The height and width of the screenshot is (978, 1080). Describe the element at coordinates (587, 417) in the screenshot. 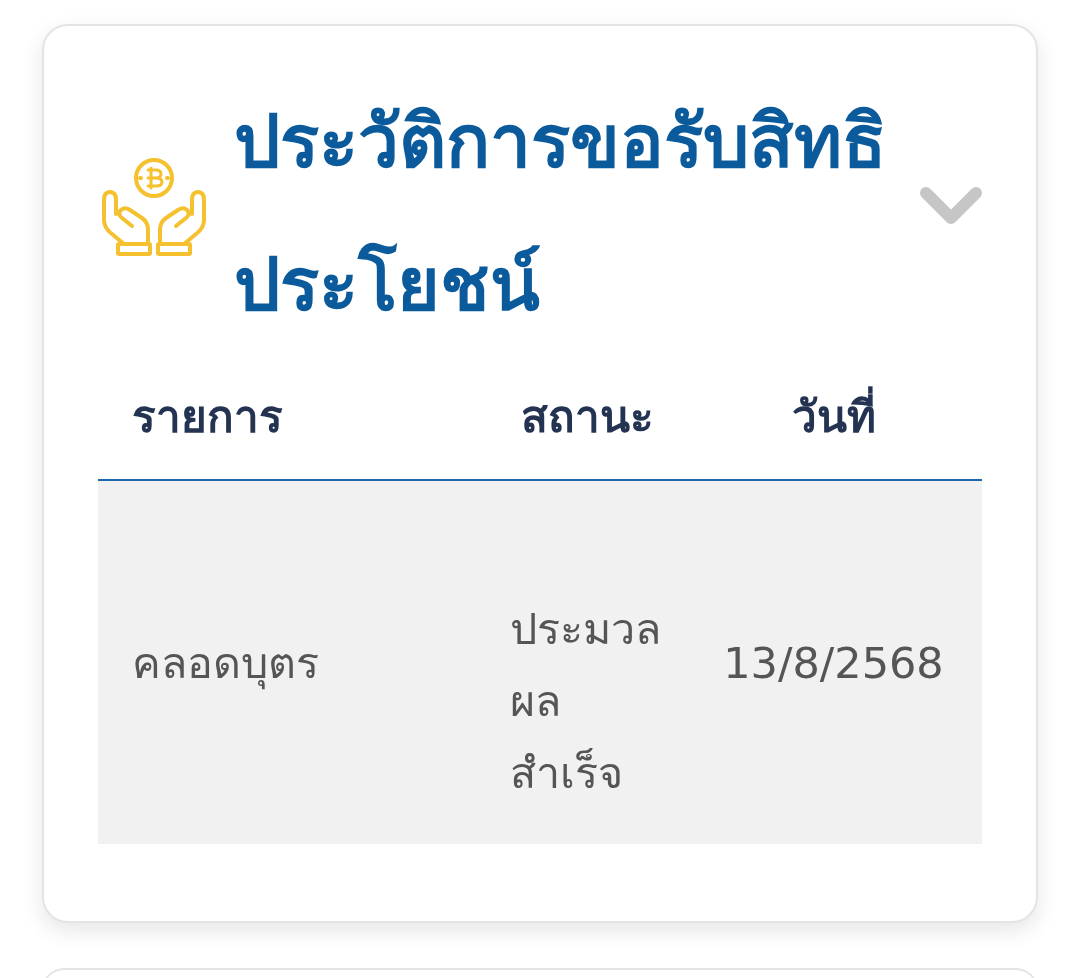

I see `column-header: สถานะ` at that location.